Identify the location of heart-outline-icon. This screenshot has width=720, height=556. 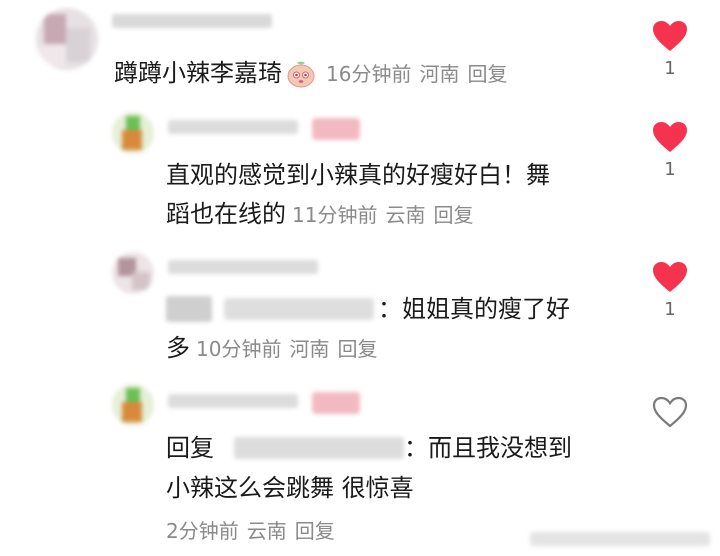
(670, 412).